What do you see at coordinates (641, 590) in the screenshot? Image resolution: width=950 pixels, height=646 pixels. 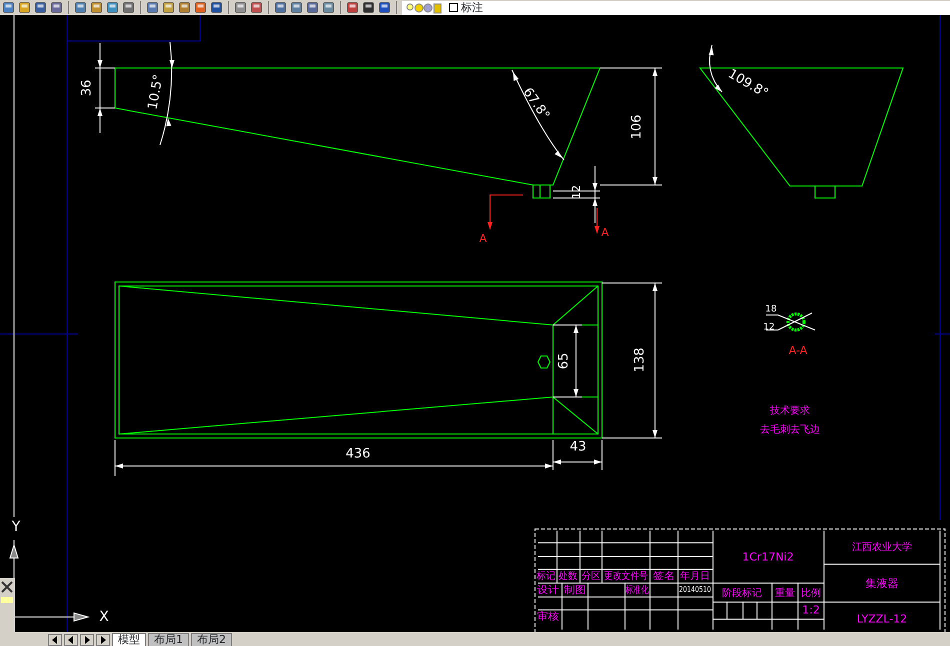 I see `title-block-label: 标准化` at bounding box center [641, 590].